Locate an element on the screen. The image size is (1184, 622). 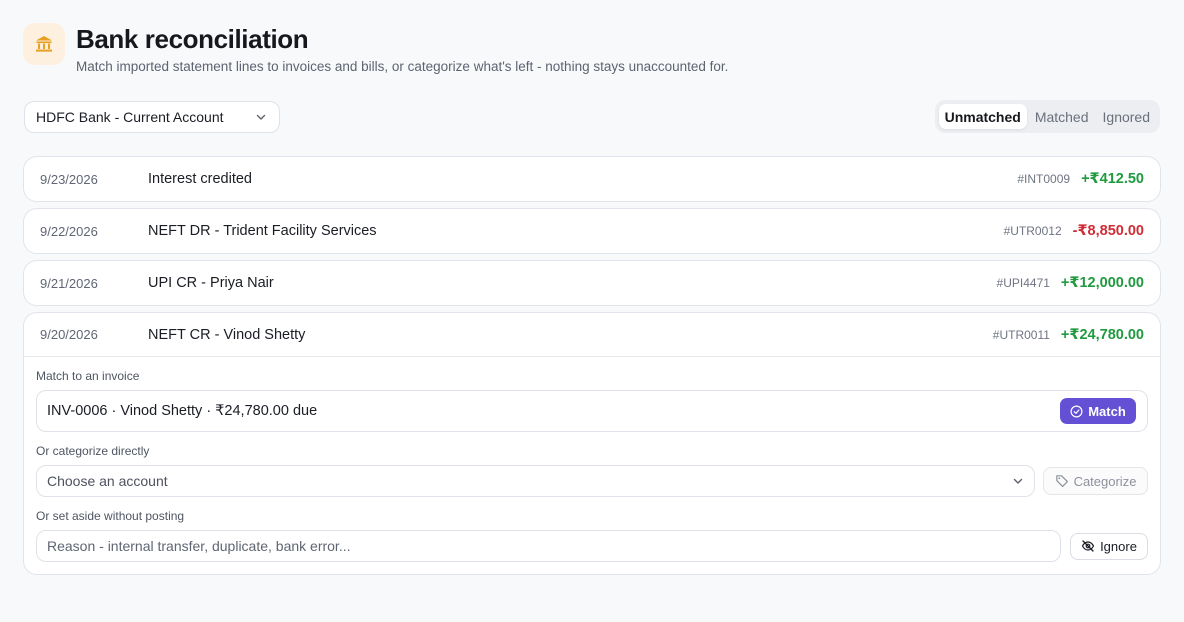
transaction-amount: -₹8,850.00 is located at coordinates (1108, 231).